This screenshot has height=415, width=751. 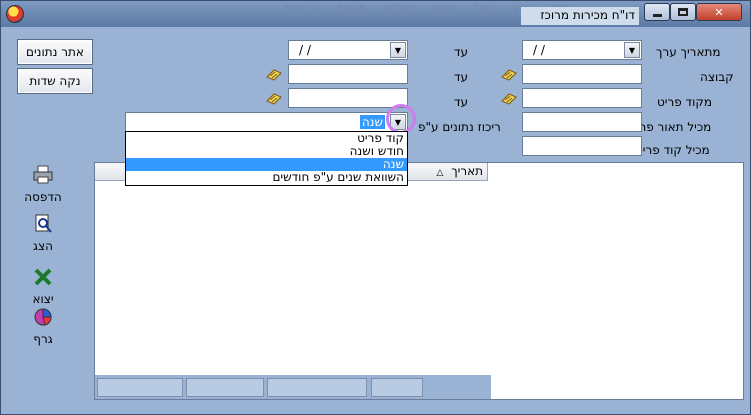 I want to click on from-date-value: / /, so click(x=539, y=50).